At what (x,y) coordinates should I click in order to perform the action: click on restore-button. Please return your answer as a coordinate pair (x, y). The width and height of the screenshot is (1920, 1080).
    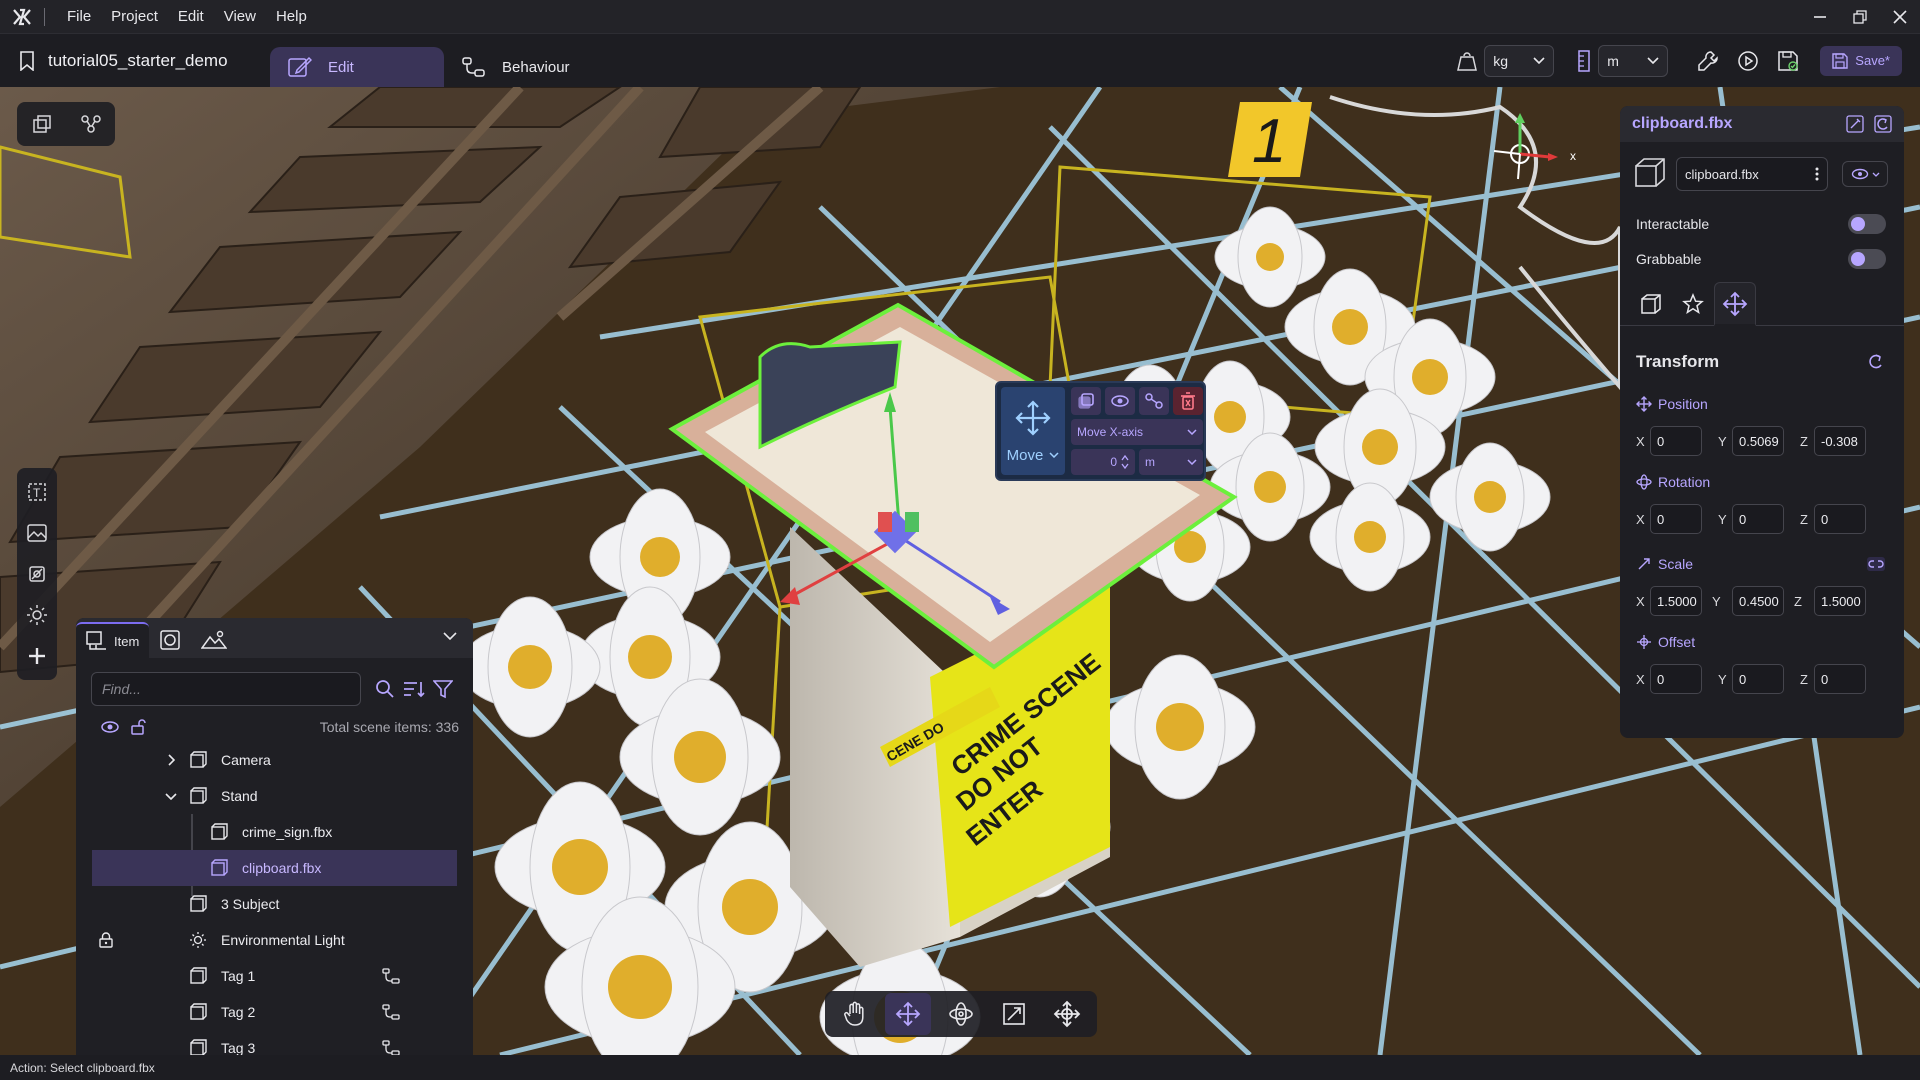
    Looking at the image, I should click on (1860, 17).